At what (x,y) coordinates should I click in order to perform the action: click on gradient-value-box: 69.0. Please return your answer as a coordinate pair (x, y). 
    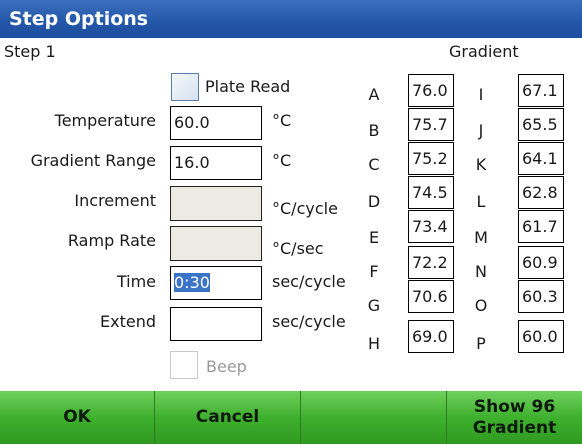
    Looking at the image, I should click on (431, 336).